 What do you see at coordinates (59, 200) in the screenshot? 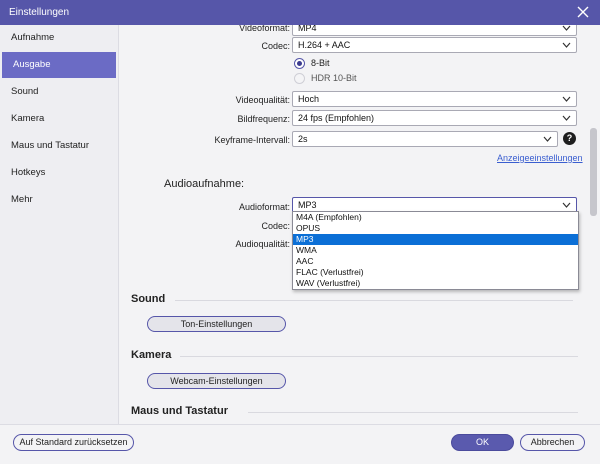
I see `sidebar-item-mehr: Mehr` at bounding box center [59, 200].